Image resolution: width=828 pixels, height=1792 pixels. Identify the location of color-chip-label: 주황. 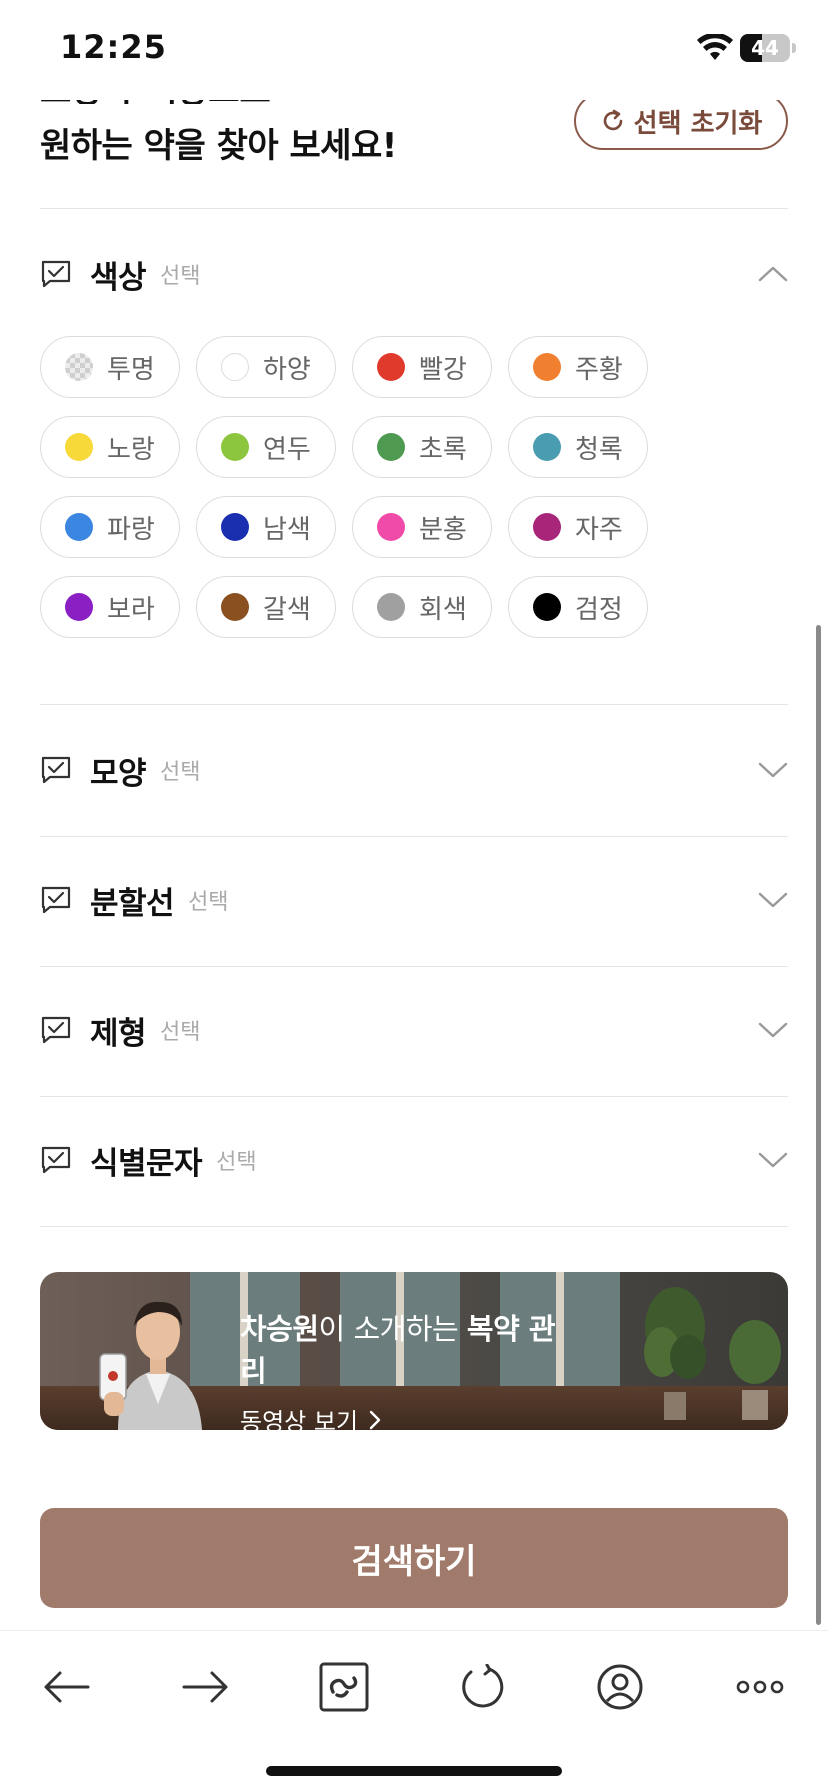
(599, 369).